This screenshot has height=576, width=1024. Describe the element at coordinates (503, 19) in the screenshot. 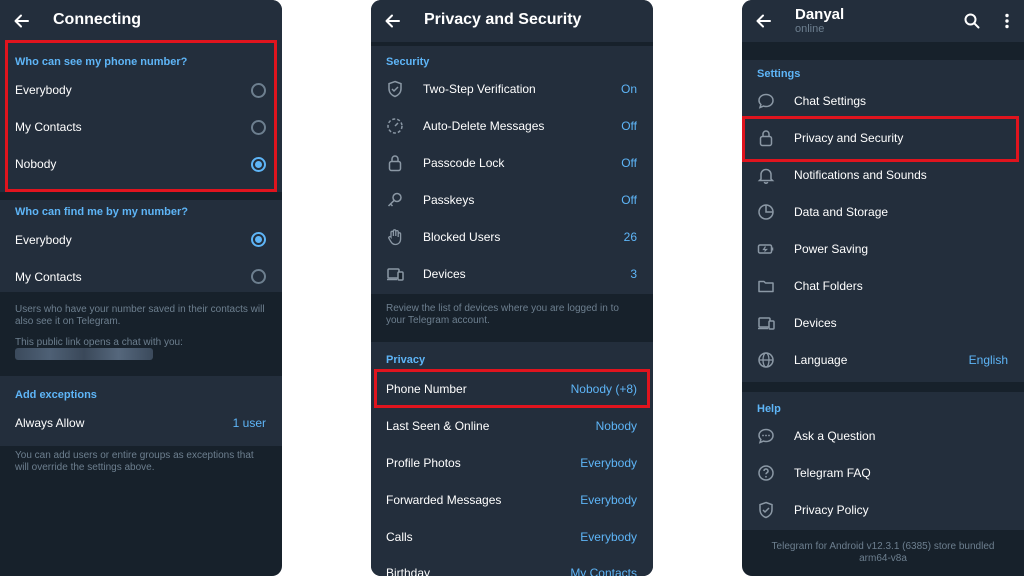

I see `page-title: Privacy and Security` at that location.